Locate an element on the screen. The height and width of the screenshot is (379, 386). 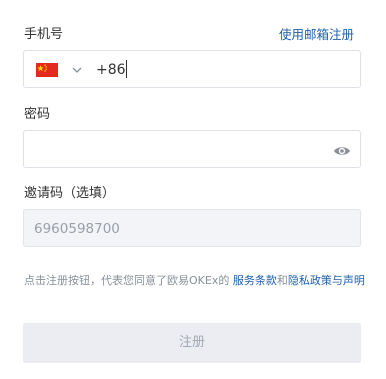
text-cursor is located at coordinates (126, 69).